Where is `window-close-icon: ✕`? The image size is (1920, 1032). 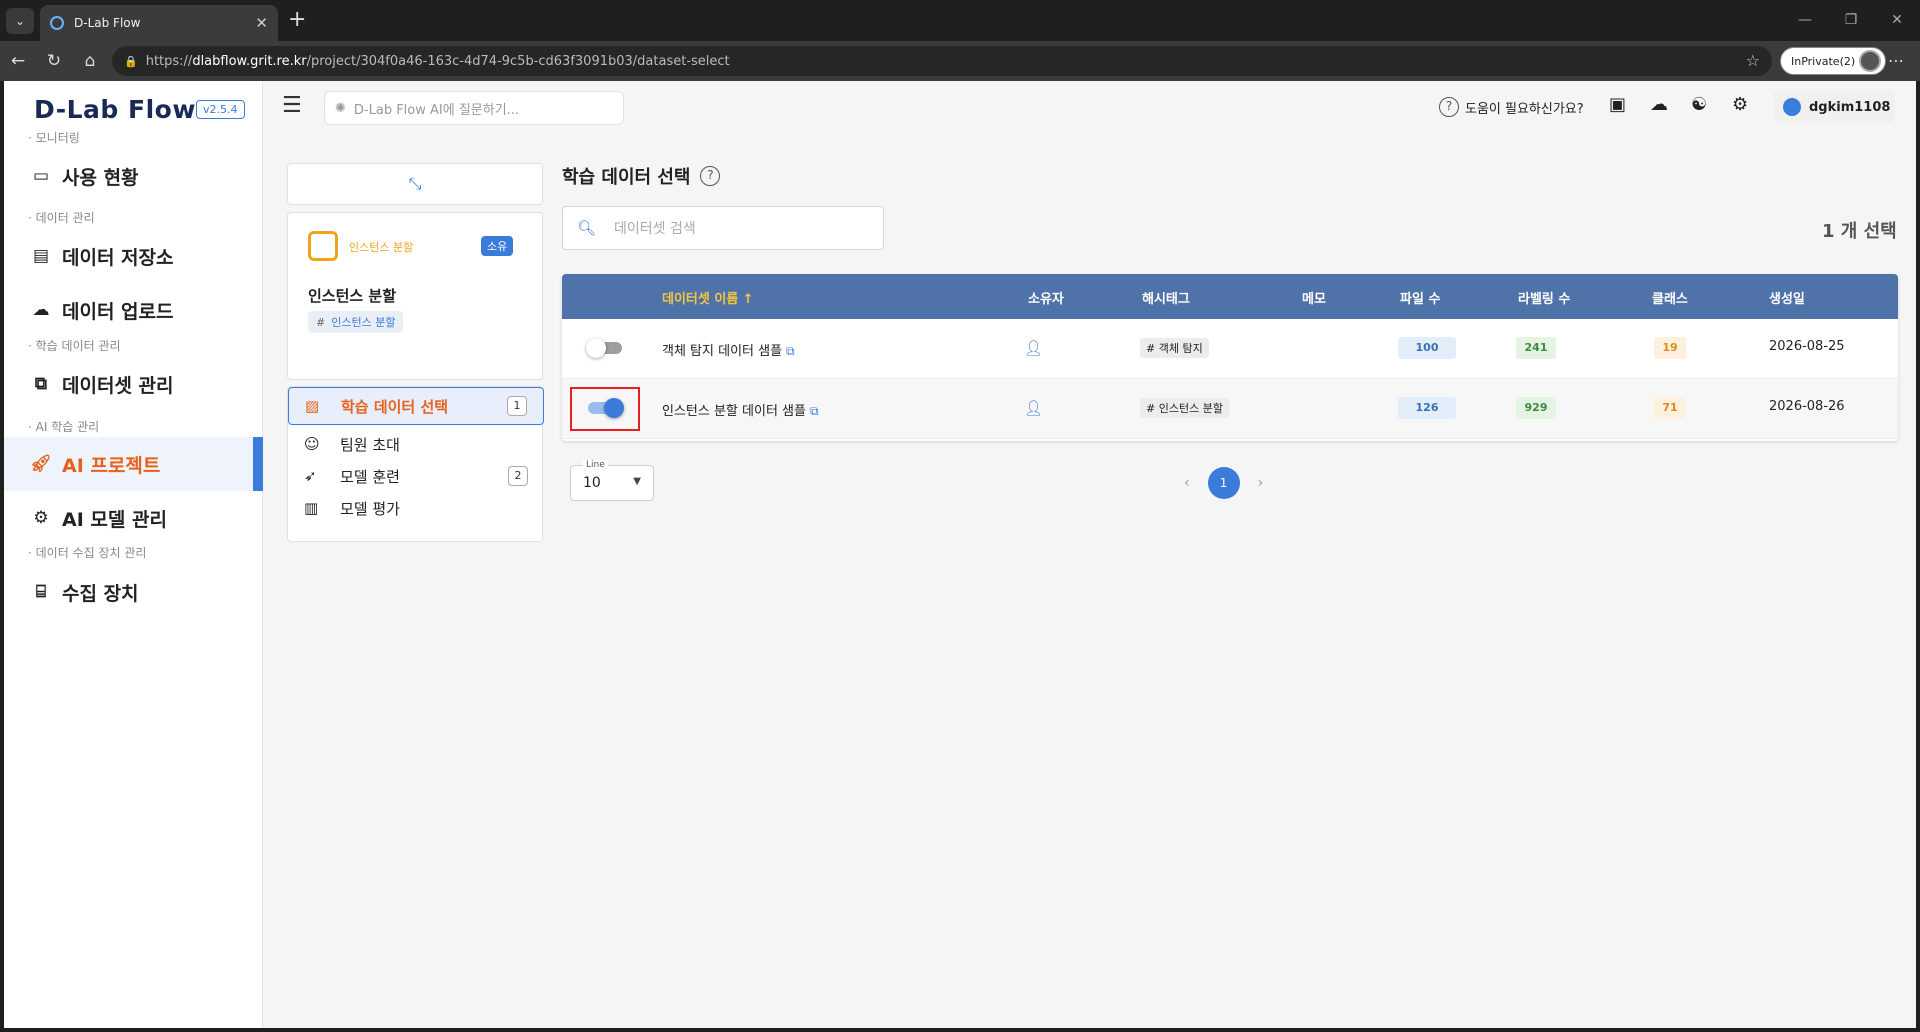 window-close-icon: ✕ is located at coordinates (1897, 20).